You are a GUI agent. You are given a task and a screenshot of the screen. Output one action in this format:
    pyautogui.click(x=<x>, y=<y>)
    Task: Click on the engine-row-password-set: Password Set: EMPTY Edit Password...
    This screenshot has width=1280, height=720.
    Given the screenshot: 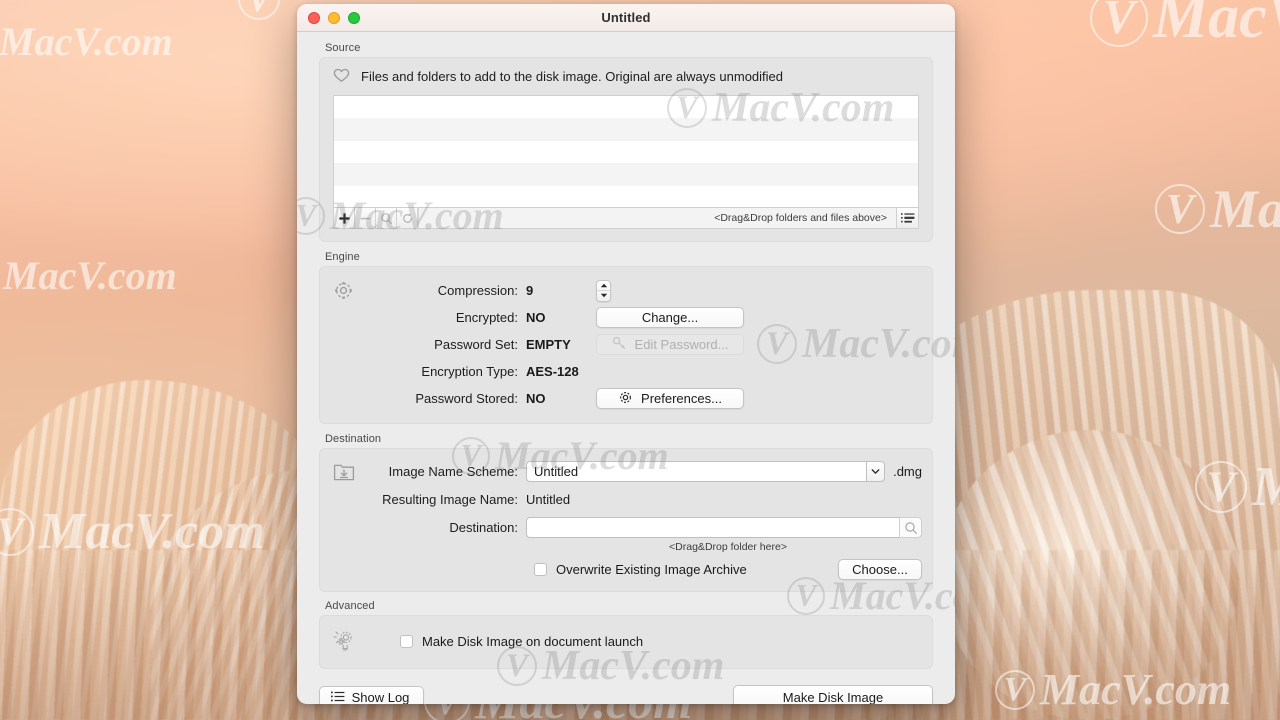 What is the action you would take?
    pyautogui.click(x=646, y=344)
    